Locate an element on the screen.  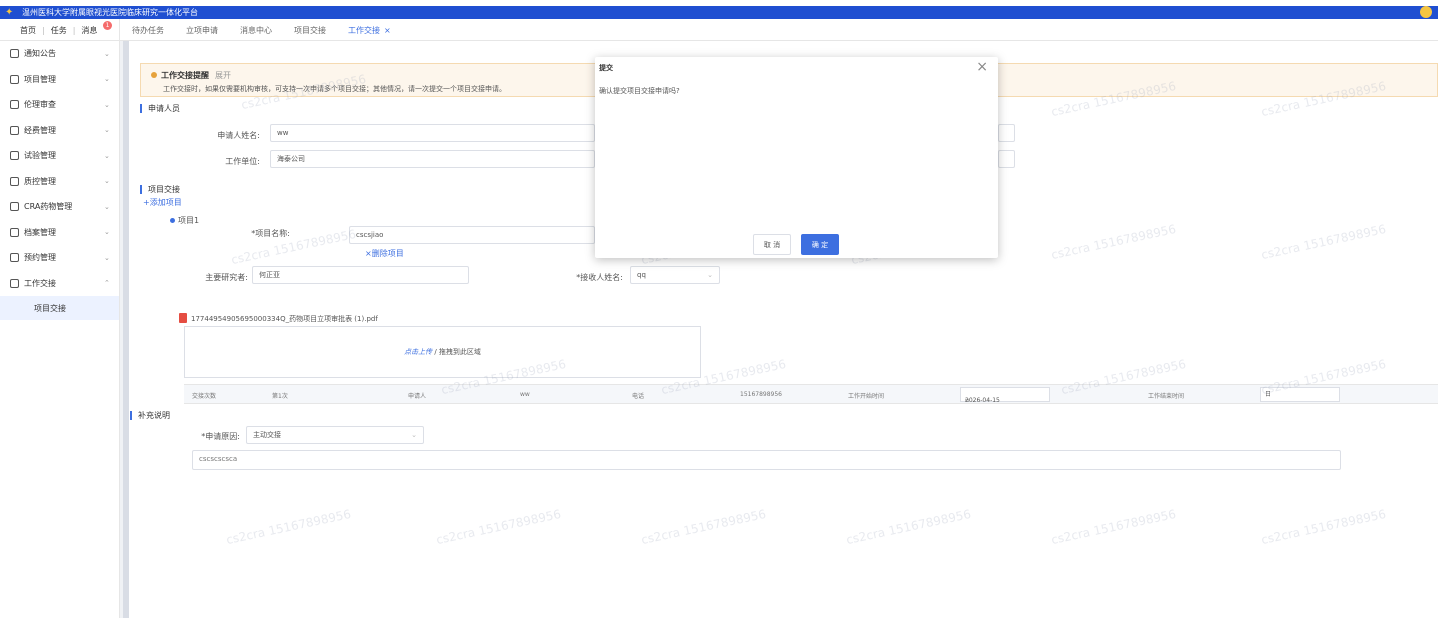
cancel-button: 取 消 is located at coordinates (772, 244).